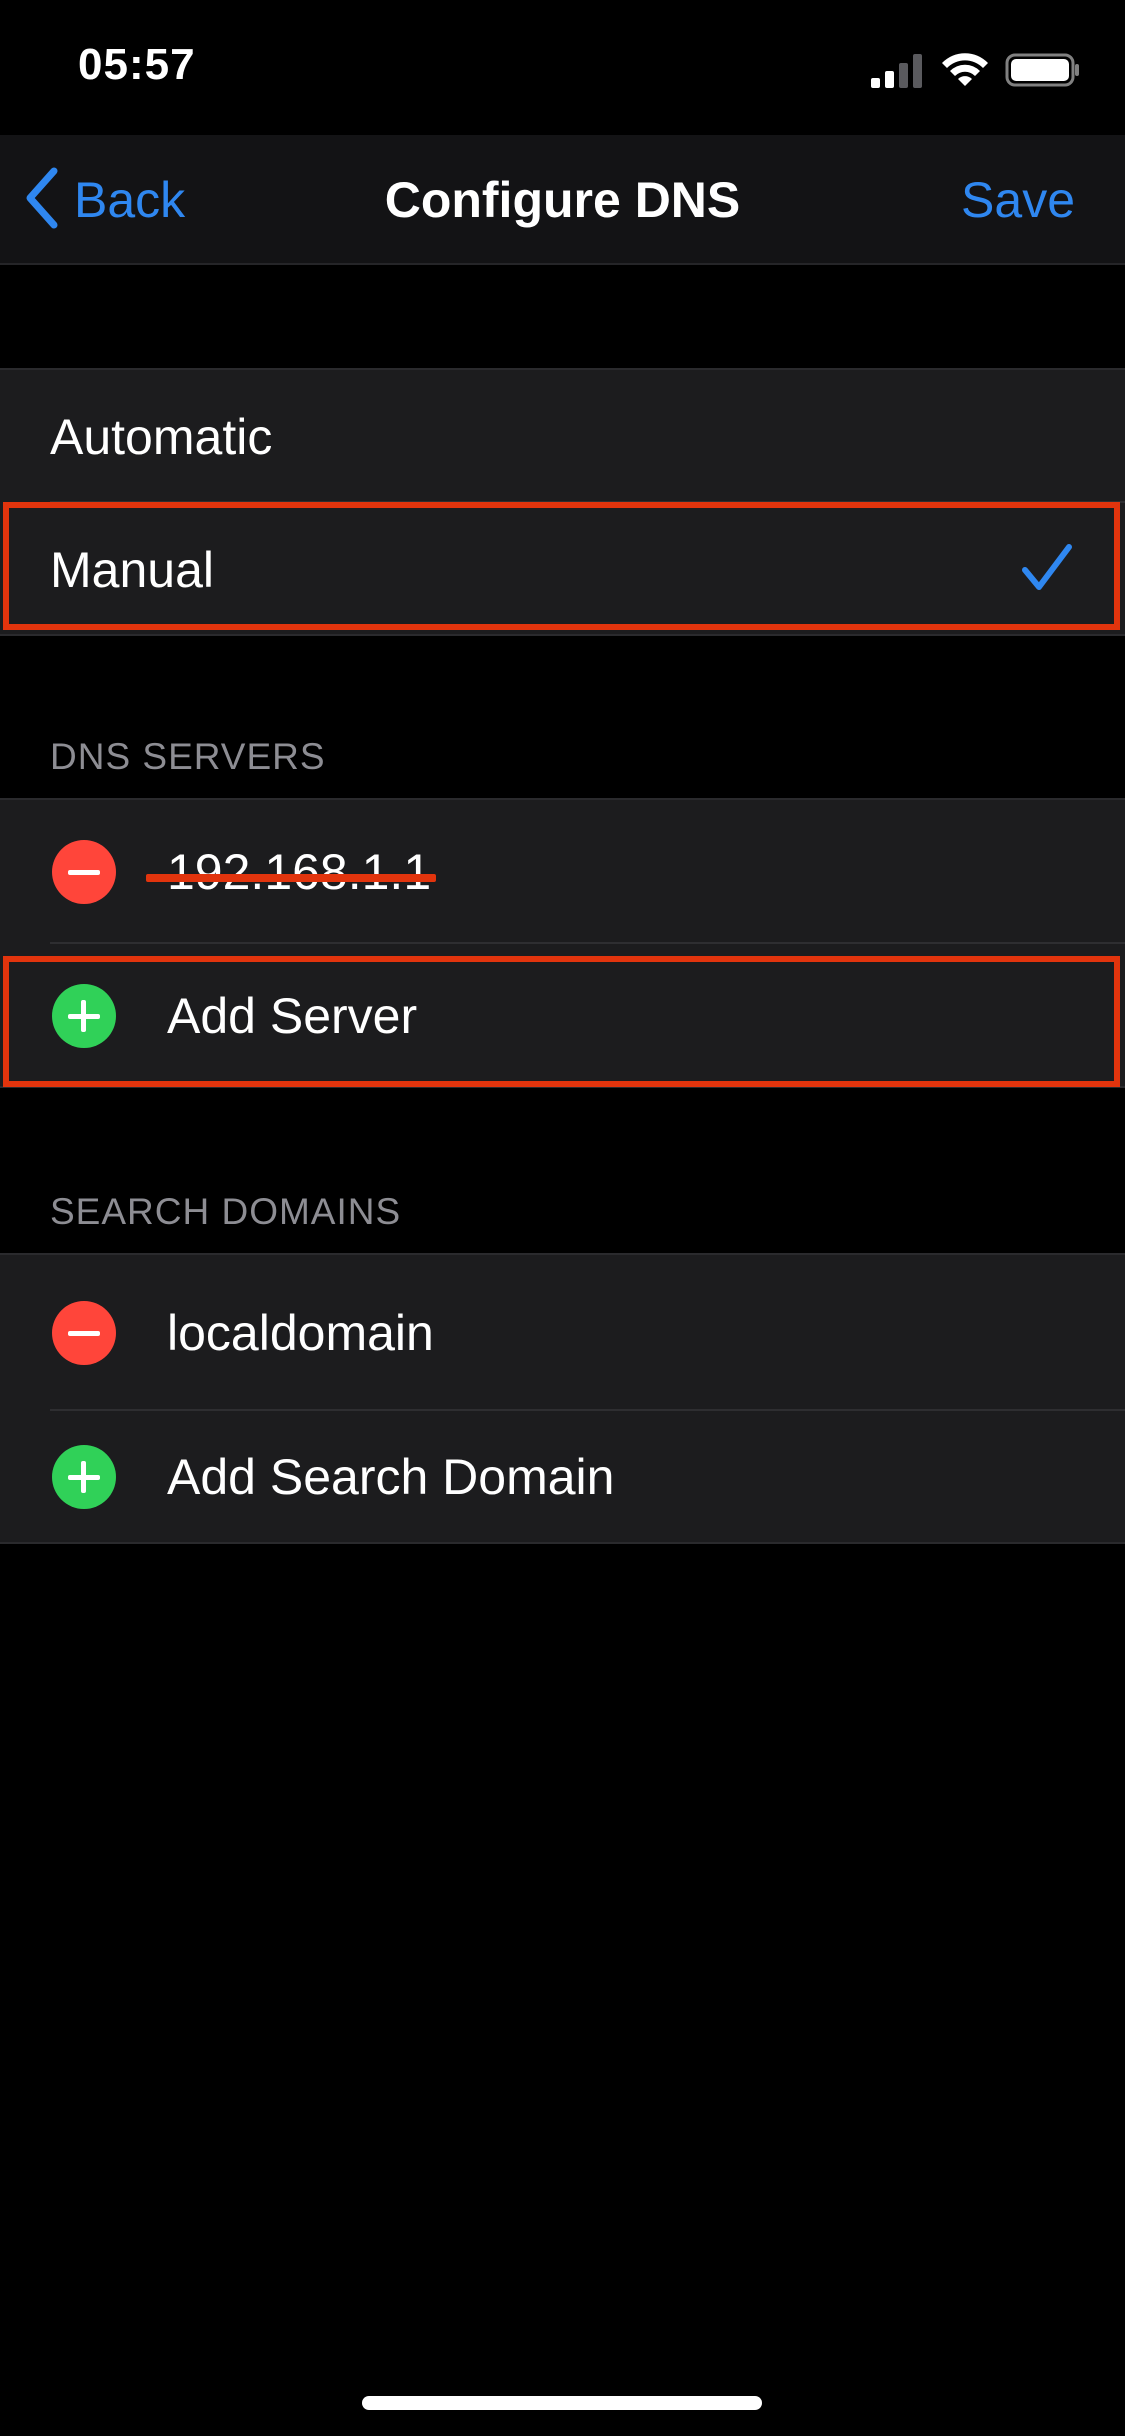 The image size is (1125, 2436). Describe the element at coordinates (291, 878) in the screenshot. I see `strikethrough-annotation` at that location.